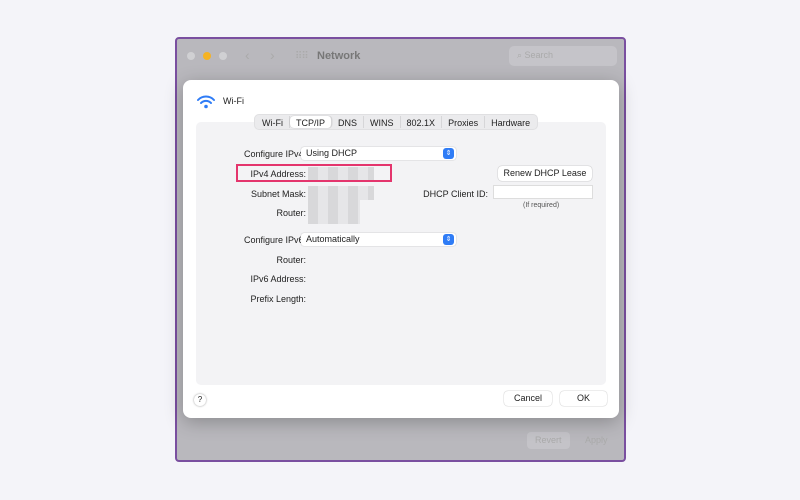 This screenshot has width=800, height=500. Describe the element at coordinates (596, 440) in the screenshot. I see `apply-button: Apply` at that location.